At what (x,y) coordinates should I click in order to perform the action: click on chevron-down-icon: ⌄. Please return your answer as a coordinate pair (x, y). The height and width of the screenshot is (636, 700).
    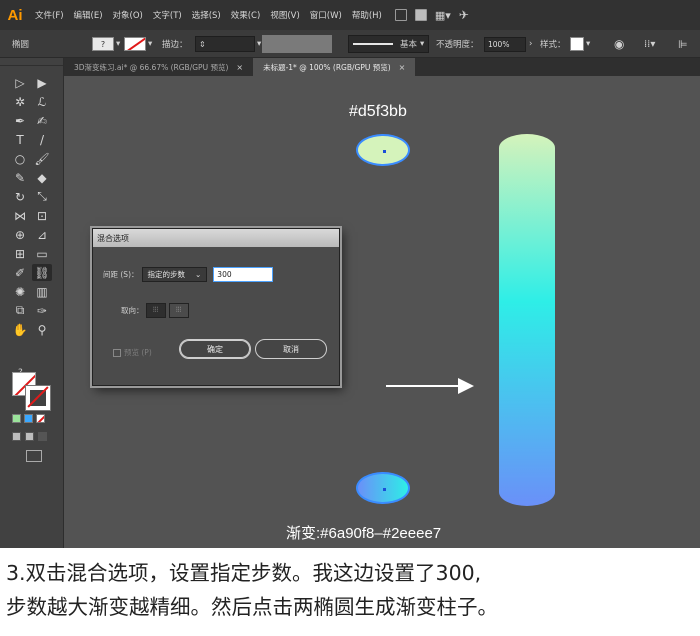
    Looking at the image, I should click on (198, 274).